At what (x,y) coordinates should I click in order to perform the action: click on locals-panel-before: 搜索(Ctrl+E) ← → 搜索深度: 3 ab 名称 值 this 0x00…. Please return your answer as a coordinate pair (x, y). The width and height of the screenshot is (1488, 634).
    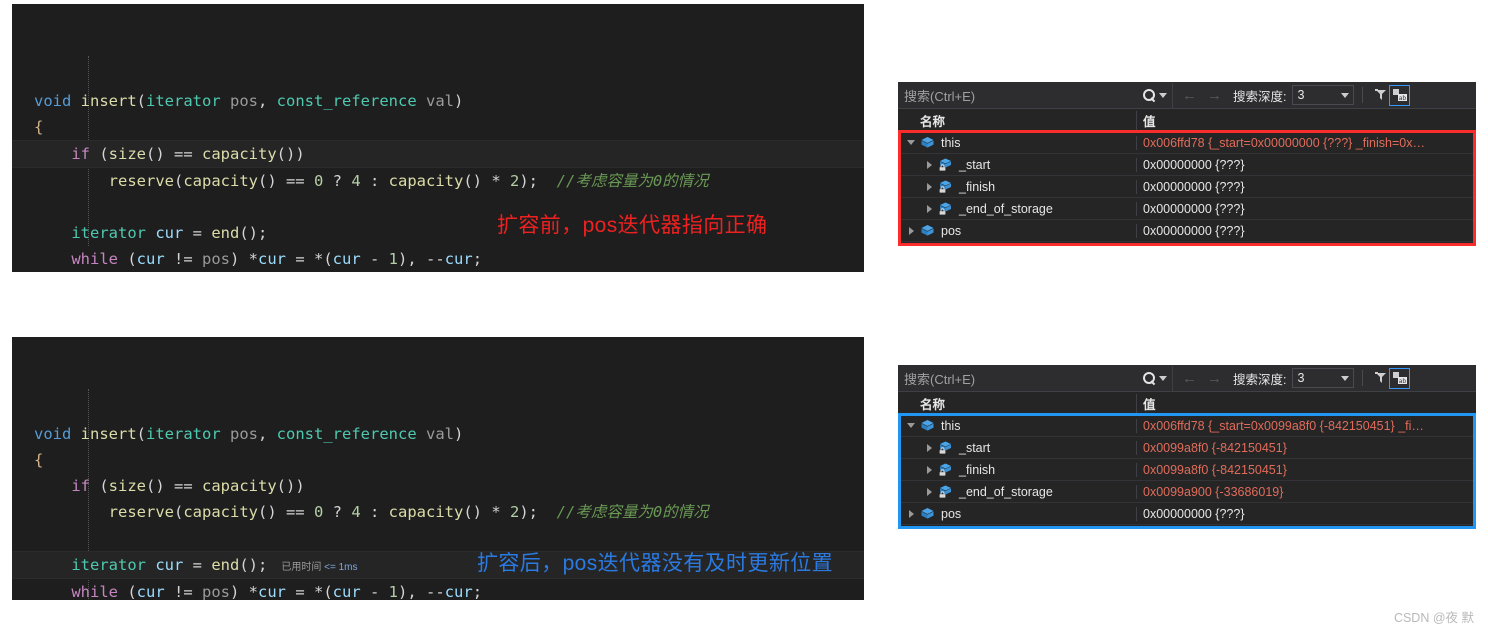
    Looking at the image, I should click on (1187, 164).